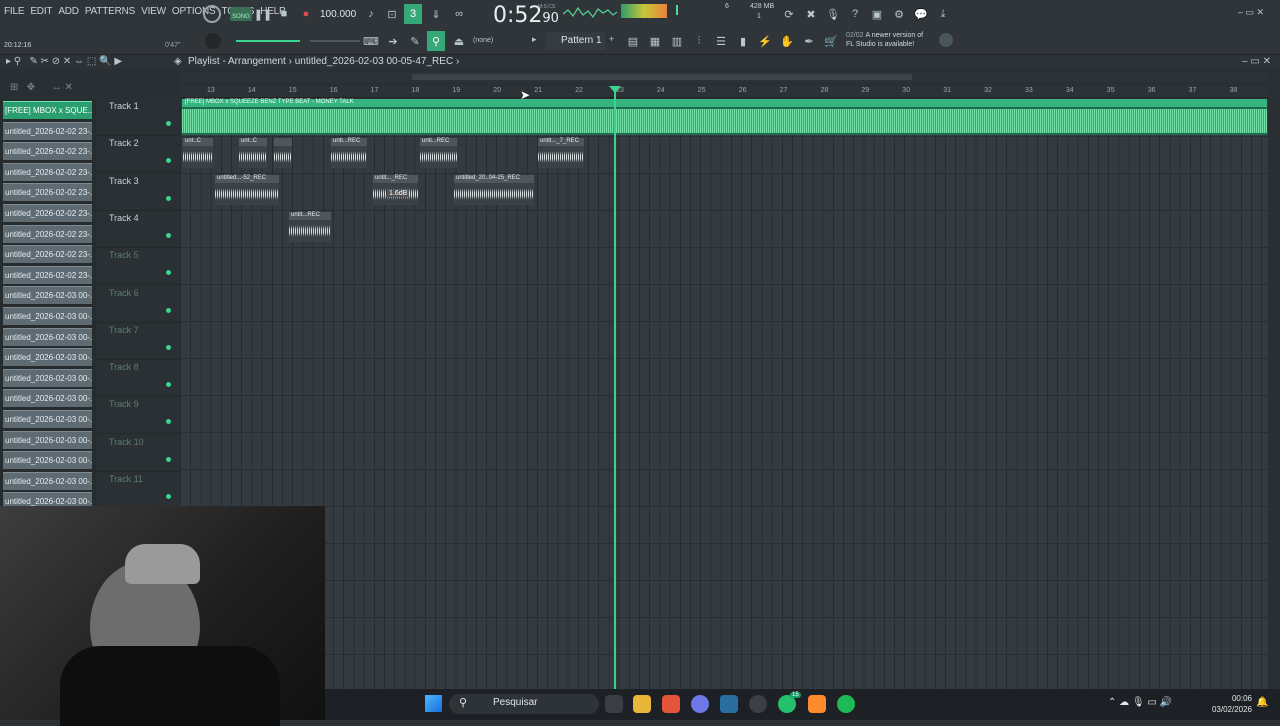 Image resolution: width=1280 pixels, height=726 pixels. I want to click on track-header: Track 9, so click(138, 416).